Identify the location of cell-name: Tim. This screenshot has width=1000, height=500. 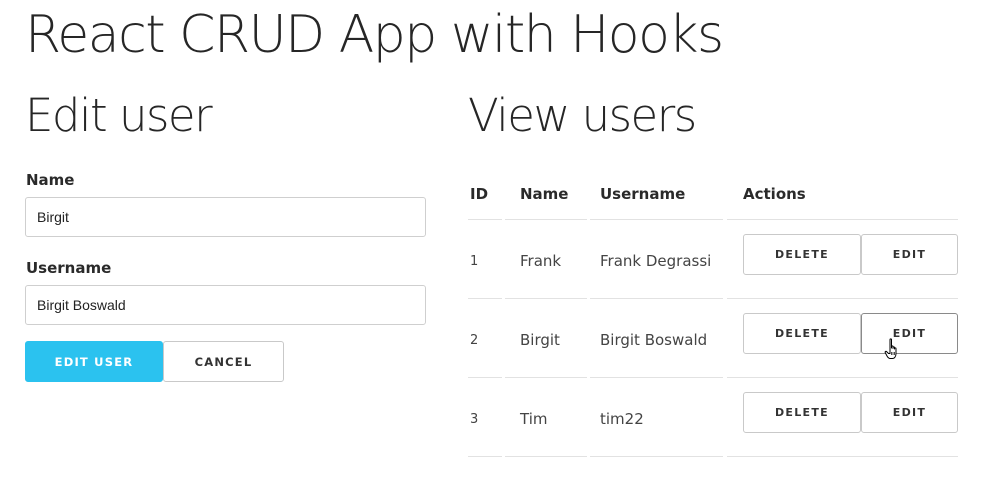
(534, 419).